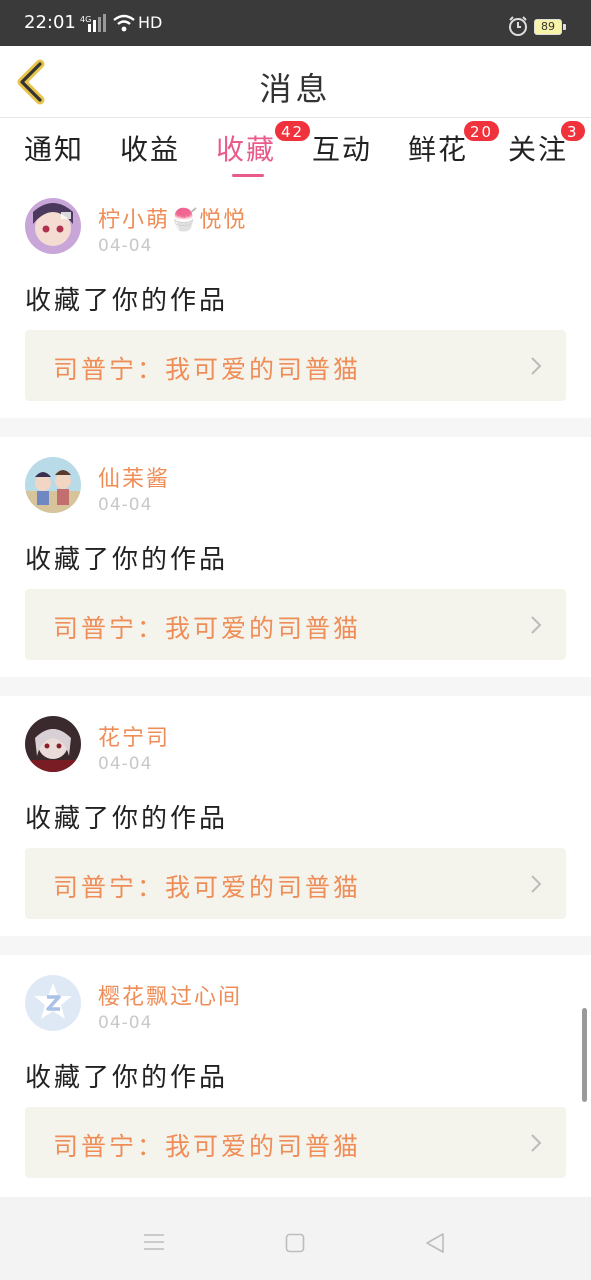 This screenshot has width=591, height=1280. What do you see at coordinates (482, 131) in the screenshot?
I see `unread-badge: 20` at bounding box center [482, 131].